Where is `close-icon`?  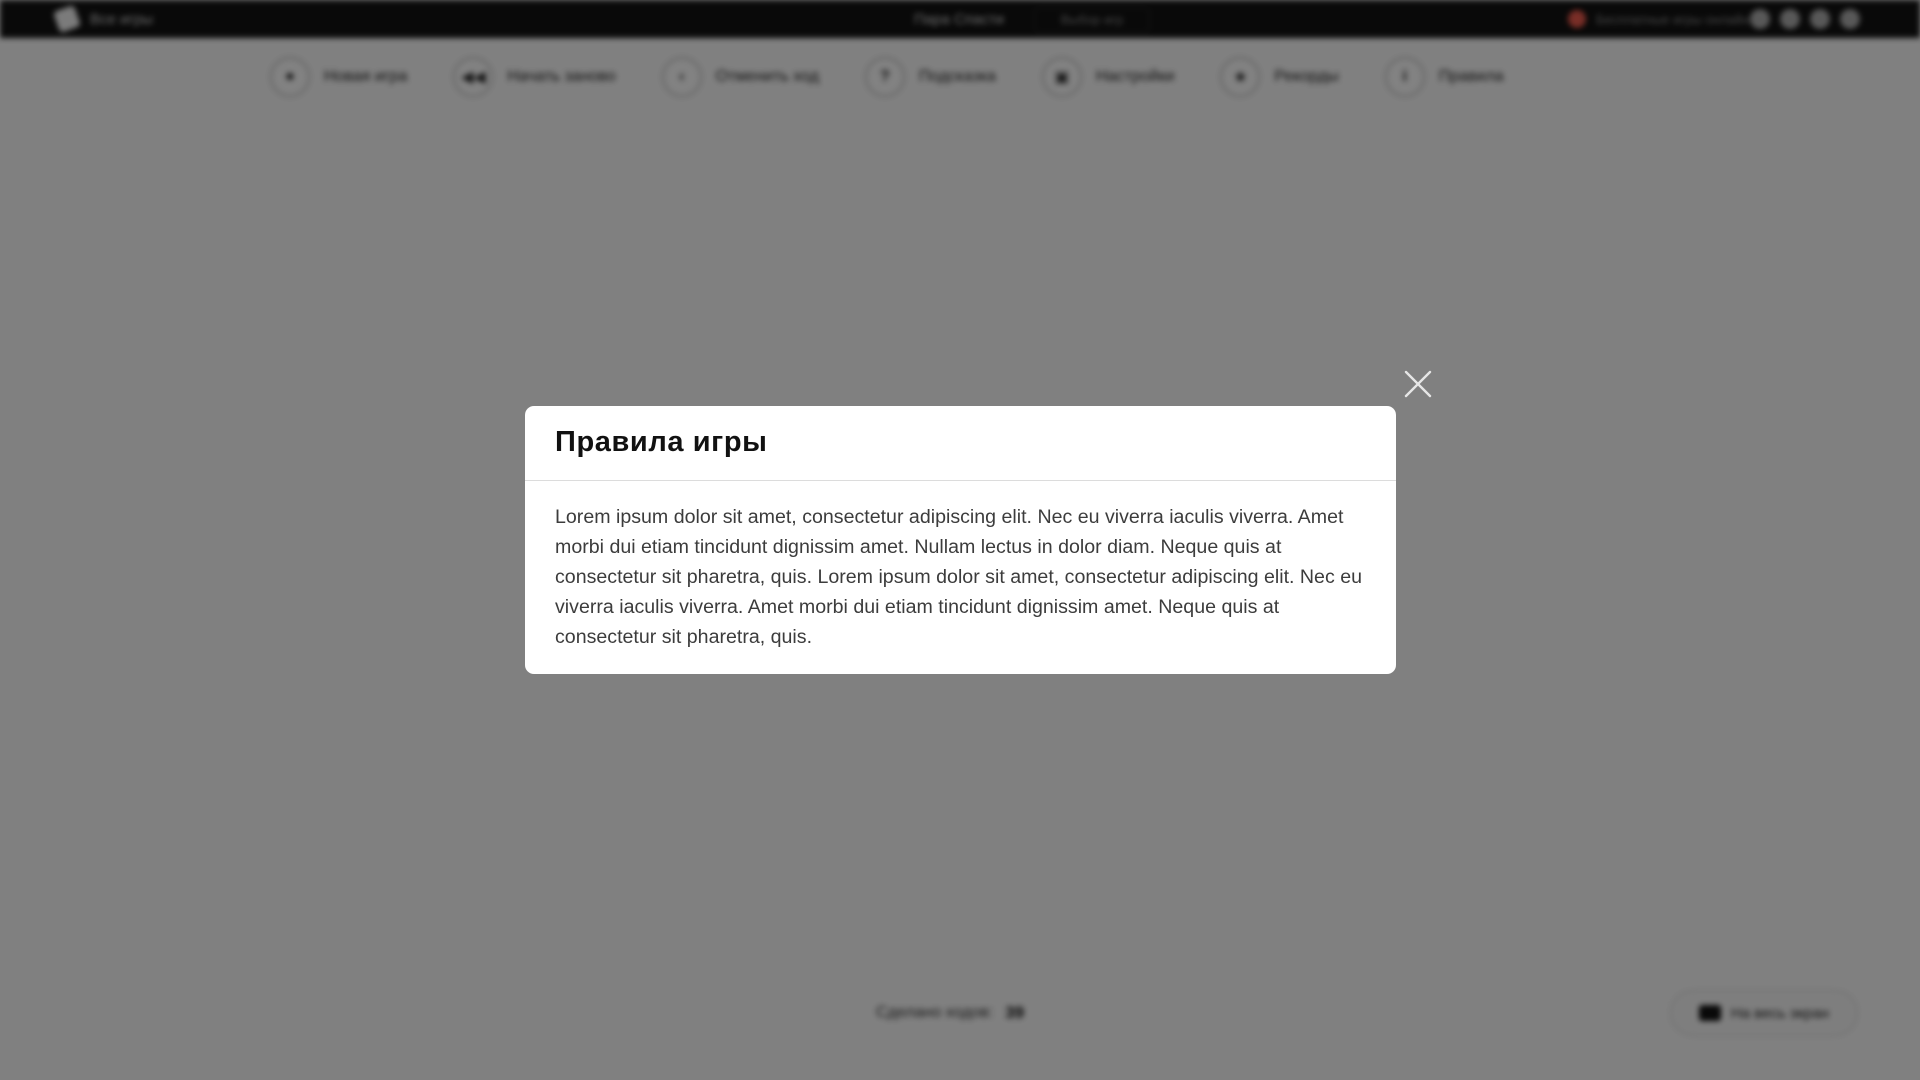 close-icon is located at coordinates (1418, 384).